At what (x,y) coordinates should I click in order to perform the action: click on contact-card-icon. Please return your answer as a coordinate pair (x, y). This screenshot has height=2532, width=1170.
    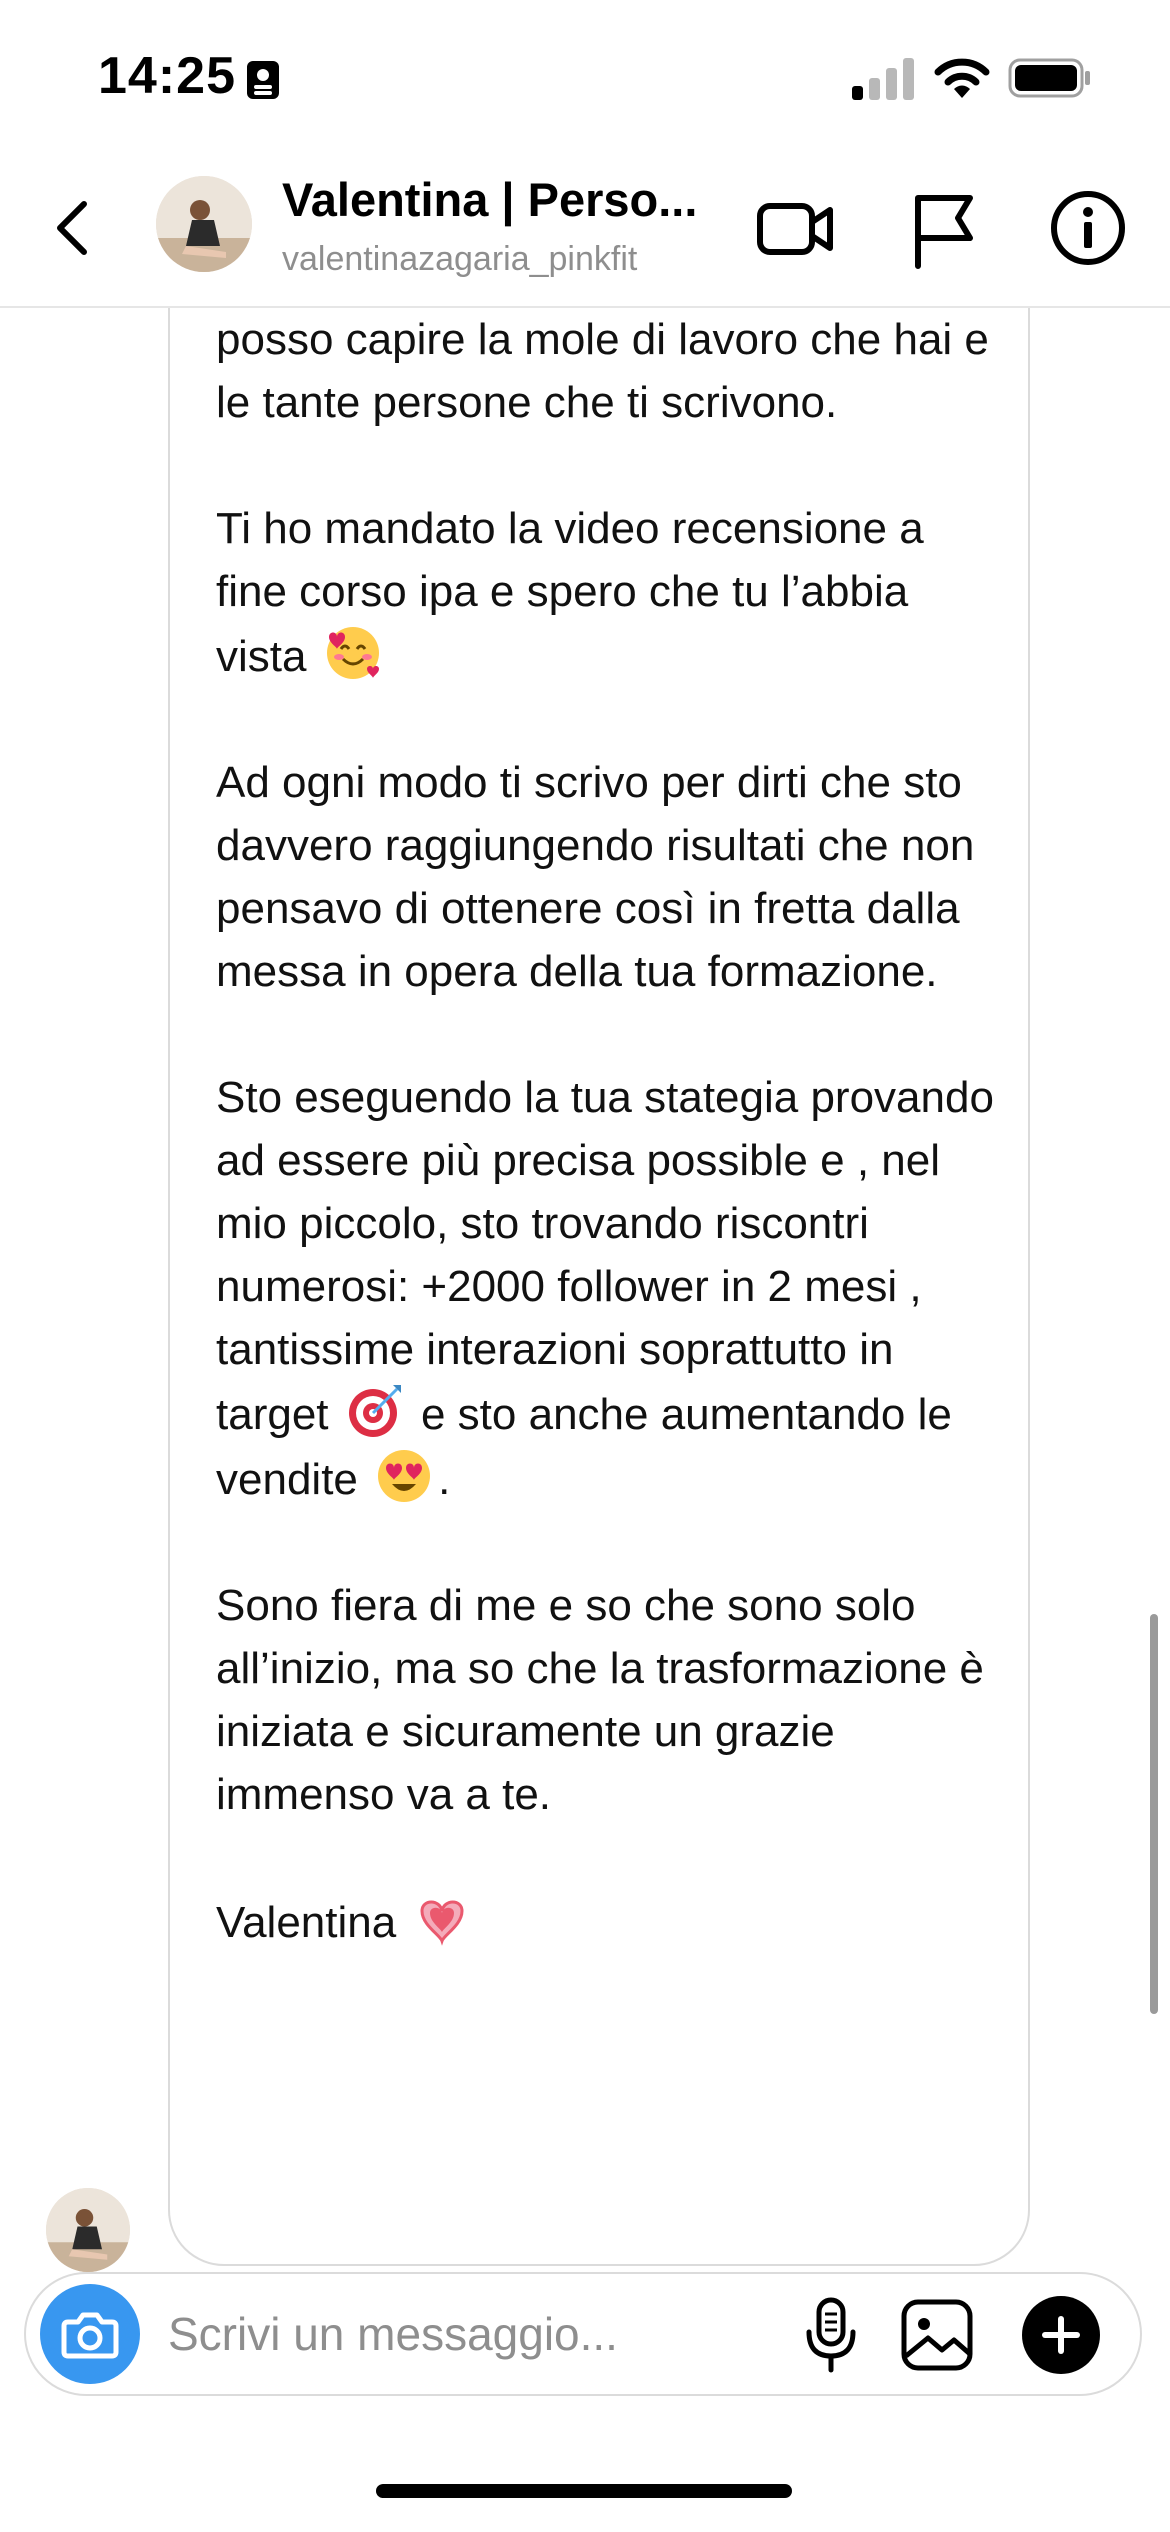
    Looking at the image, I should click on (263, 80).